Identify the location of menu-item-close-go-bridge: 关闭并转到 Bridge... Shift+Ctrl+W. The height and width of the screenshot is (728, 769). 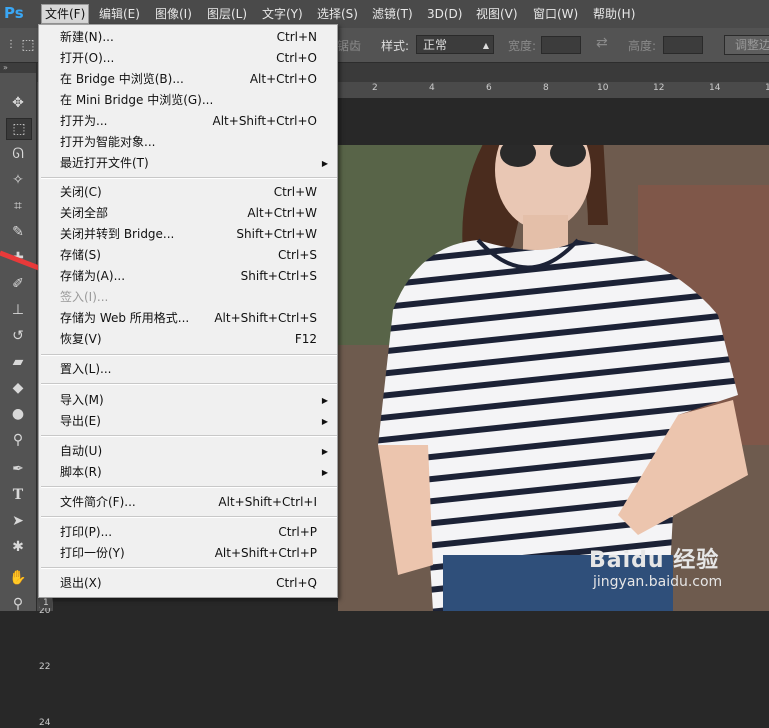
(188, 234).